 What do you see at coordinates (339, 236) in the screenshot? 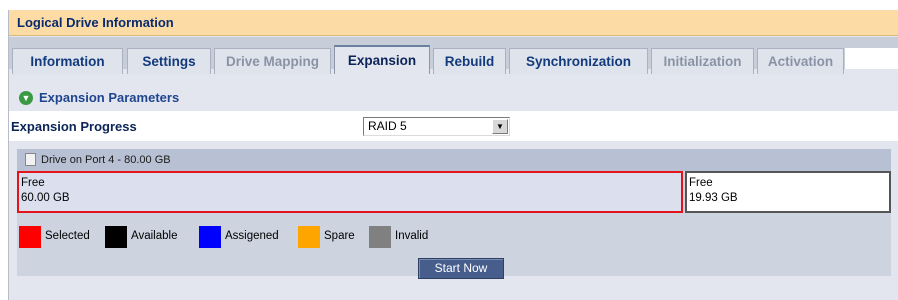
I see `legend-label: Spare` at bounding box center [339, 236].